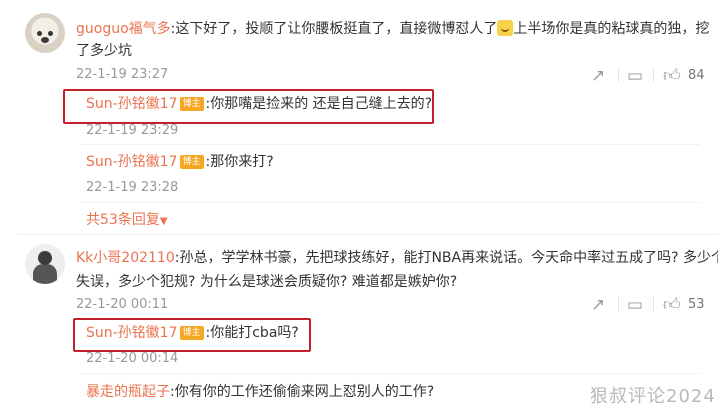 This screenshot has height=413, width=718. What do you see at coordinates (104, 51) in the screenshot?
I see `comment-text-continued: 了多少坑` at bounding box center [104, 51].